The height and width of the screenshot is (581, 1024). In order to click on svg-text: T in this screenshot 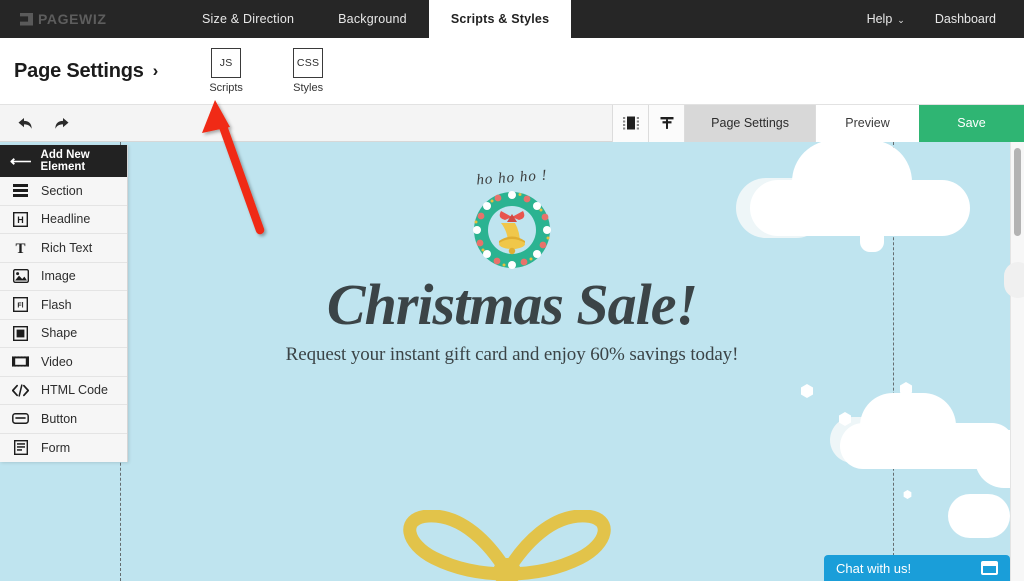, I will do `click(20, 248)`.